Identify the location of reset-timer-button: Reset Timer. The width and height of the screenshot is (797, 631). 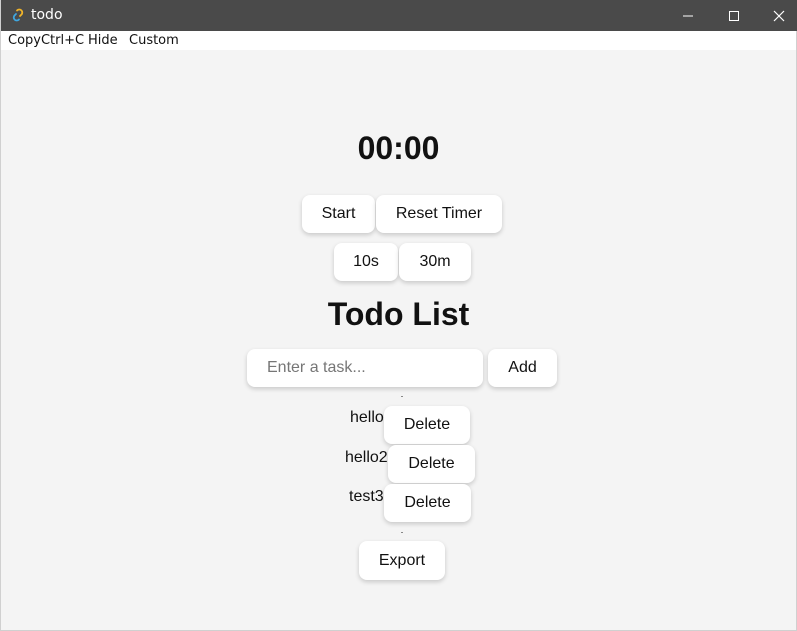
(439, 214).